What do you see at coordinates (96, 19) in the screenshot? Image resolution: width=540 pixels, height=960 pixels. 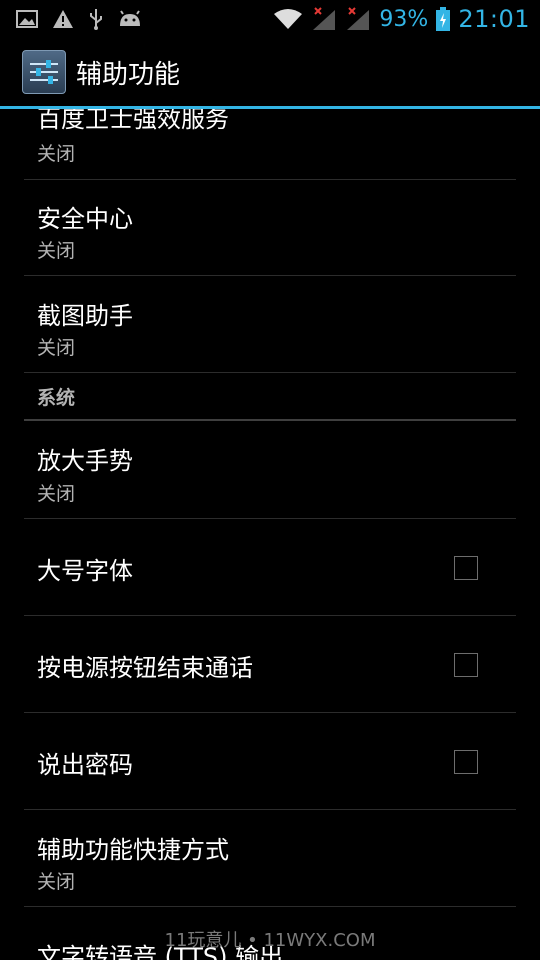 I see `usb-icon` at bounding box center [96, 19].